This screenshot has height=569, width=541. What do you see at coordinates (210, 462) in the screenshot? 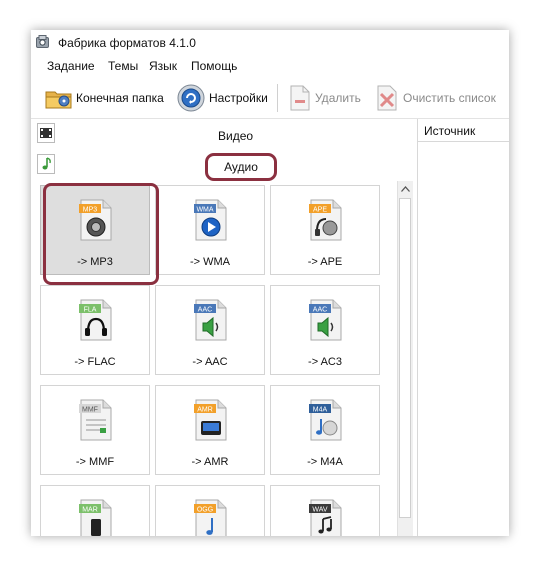
I see `format-label-amr: -> AMR` at bounding box center [210, 462].